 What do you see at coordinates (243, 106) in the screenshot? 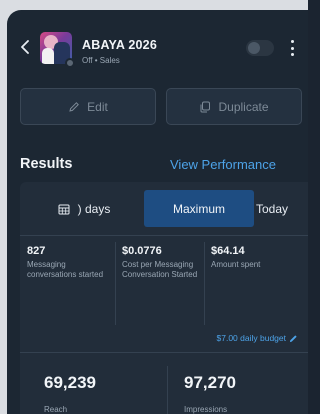
I see `duplicate-label: Duplicate` at bounding box center [243, 106].